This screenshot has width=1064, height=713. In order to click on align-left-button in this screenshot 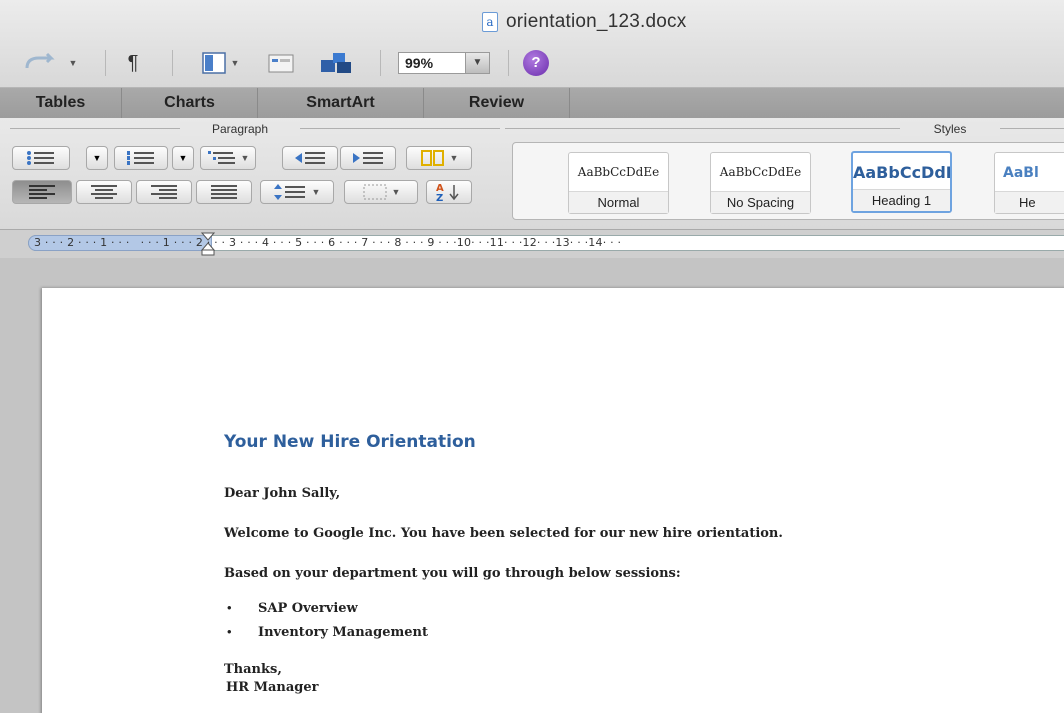, I will do `click(42, 192)`.